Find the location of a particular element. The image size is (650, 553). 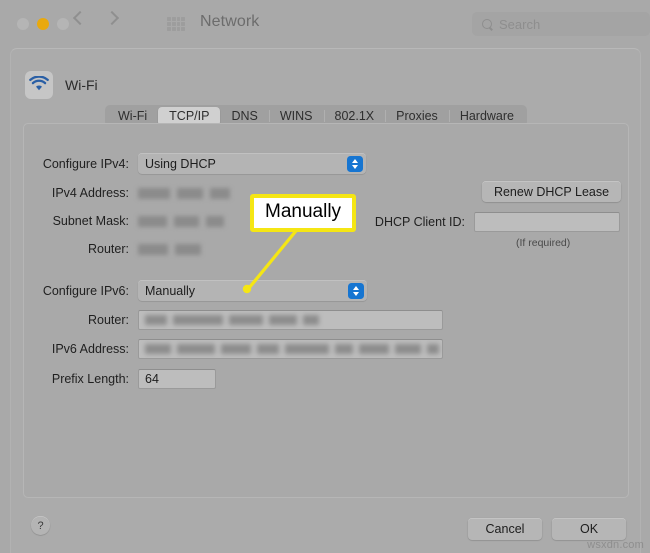

configure-ipv6-value: Manually is located at coordinates (170, 290).